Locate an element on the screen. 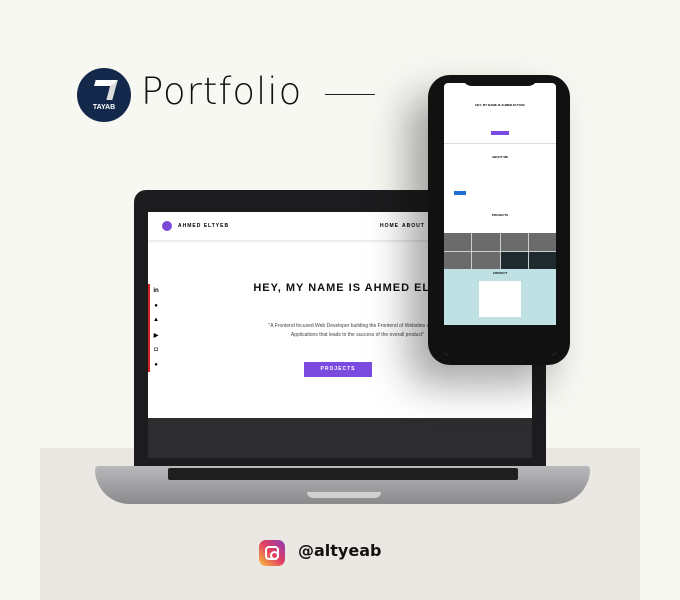  avatar is located at coordinates (167, 226).